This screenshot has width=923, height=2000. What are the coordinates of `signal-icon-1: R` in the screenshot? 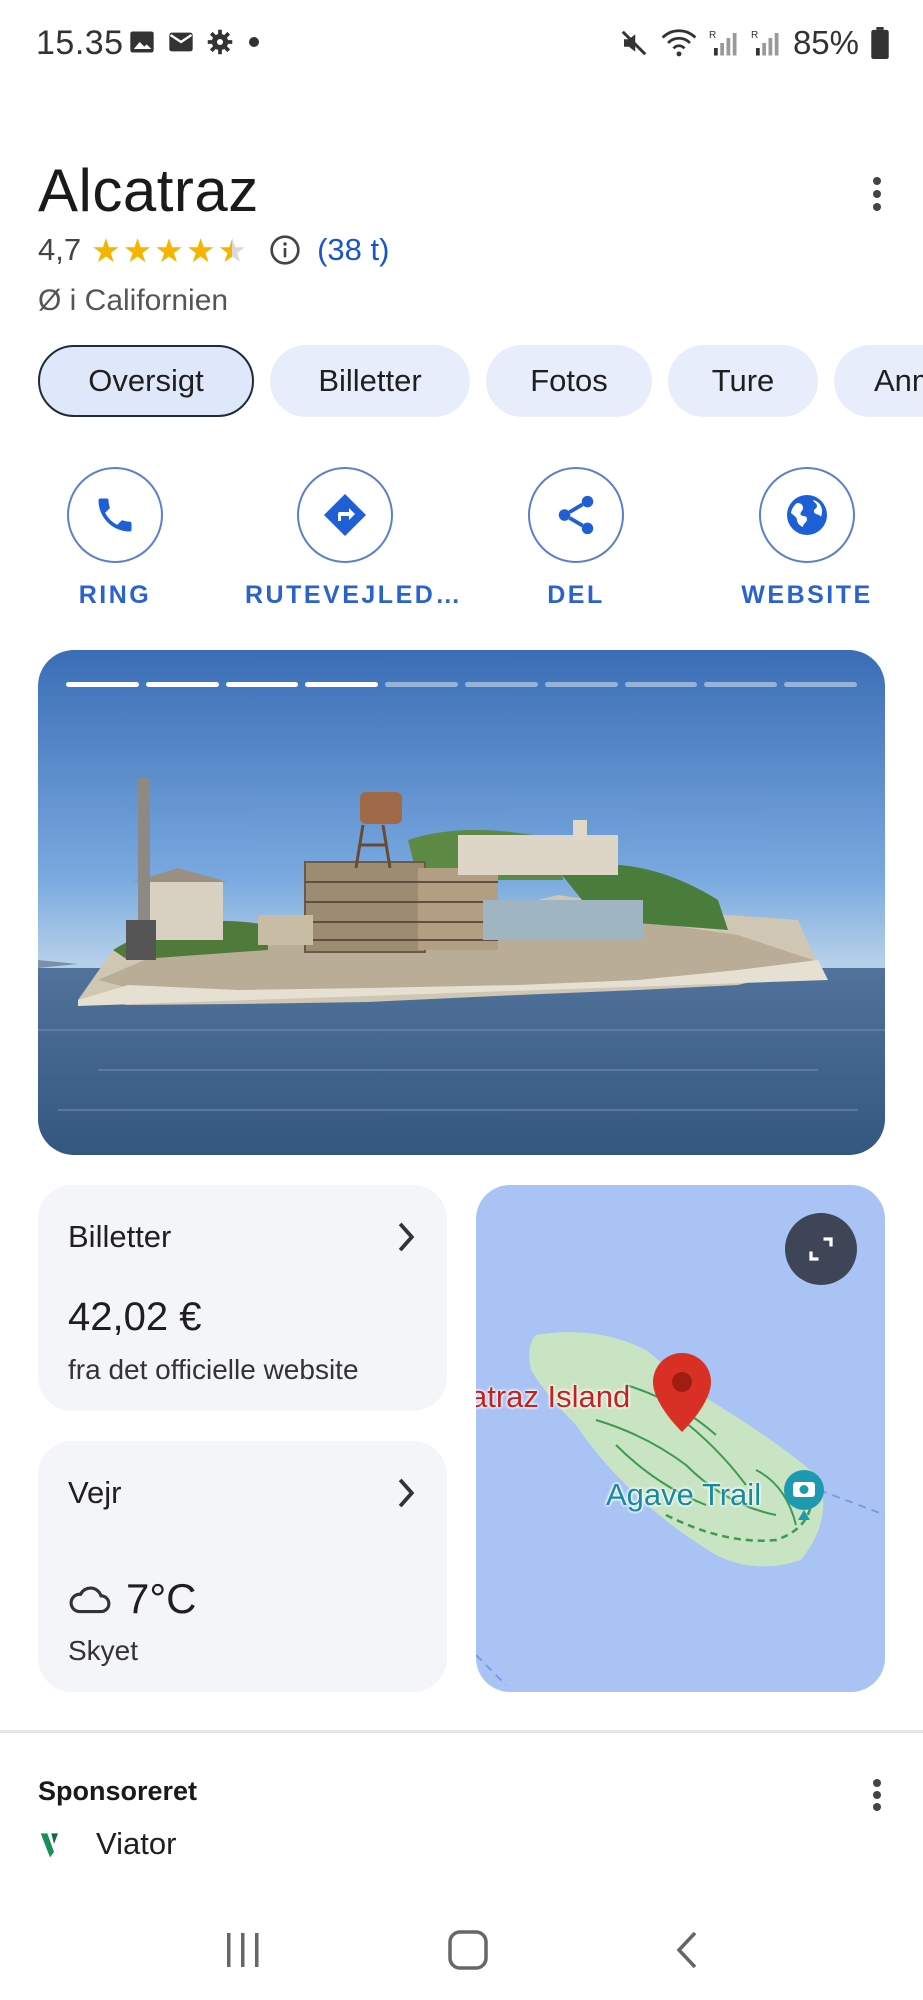 It's located at (723, 43).